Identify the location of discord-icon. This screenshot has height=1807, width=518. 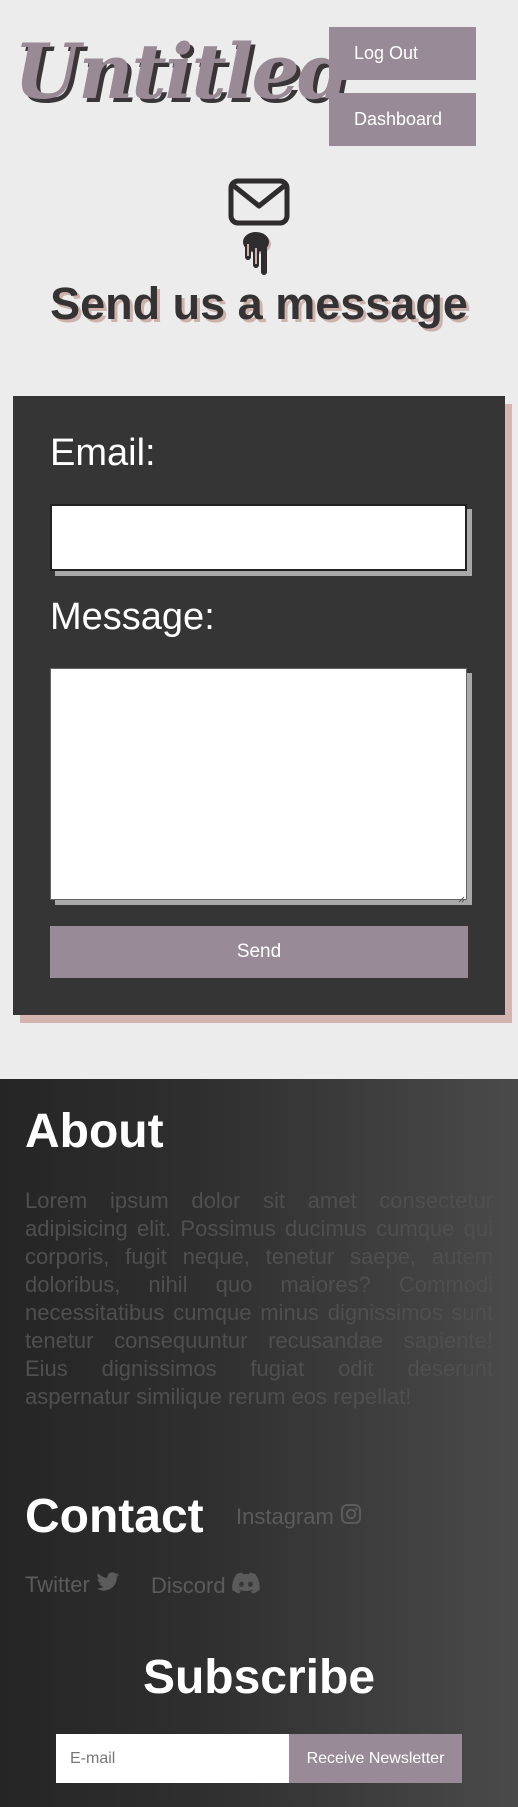
(245, 1586).